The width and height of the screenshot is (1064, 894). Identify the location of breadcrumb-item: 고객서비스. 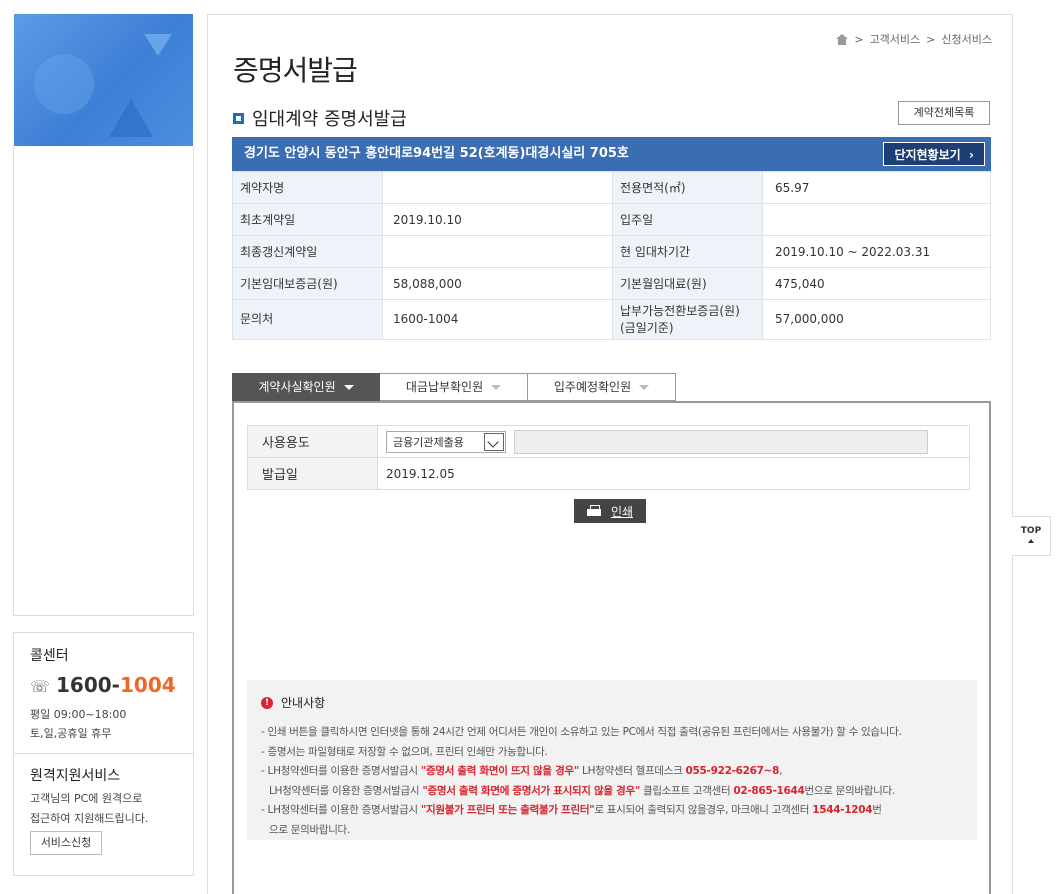
(895, 39).